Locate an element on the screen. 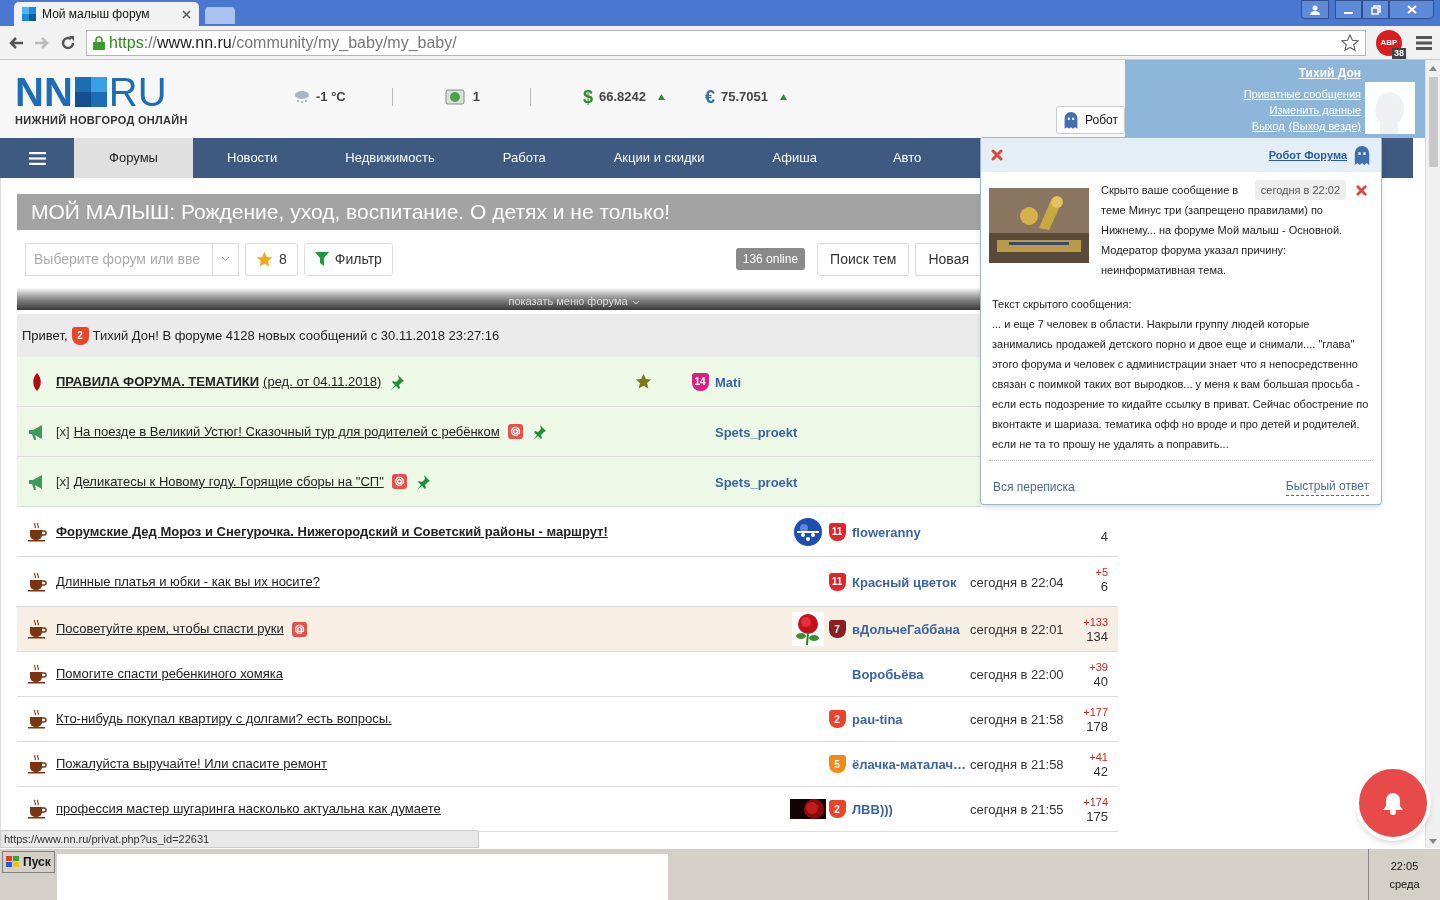  menu-icon is located at coordinates (1424, 42).